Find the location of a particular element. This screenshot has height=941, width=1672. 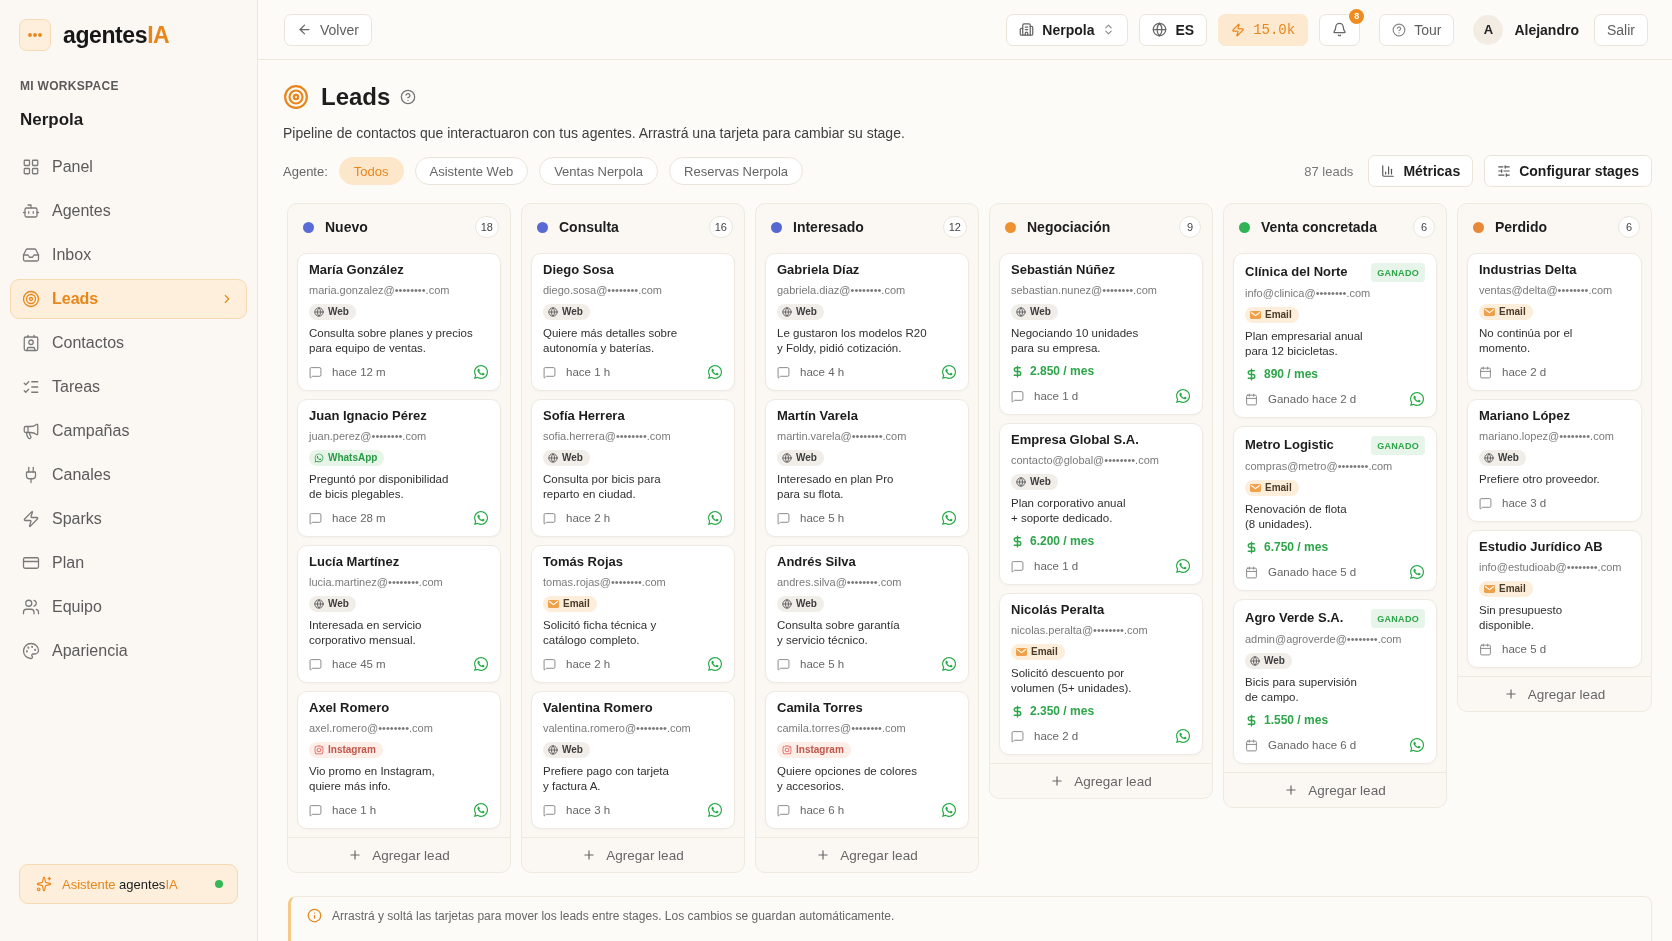

page-description: Pipeline de contactos que interactuaron con tus agentes. Arrastrá una tarjeta para cambiar su stage. is located at coordinates (594, 133).